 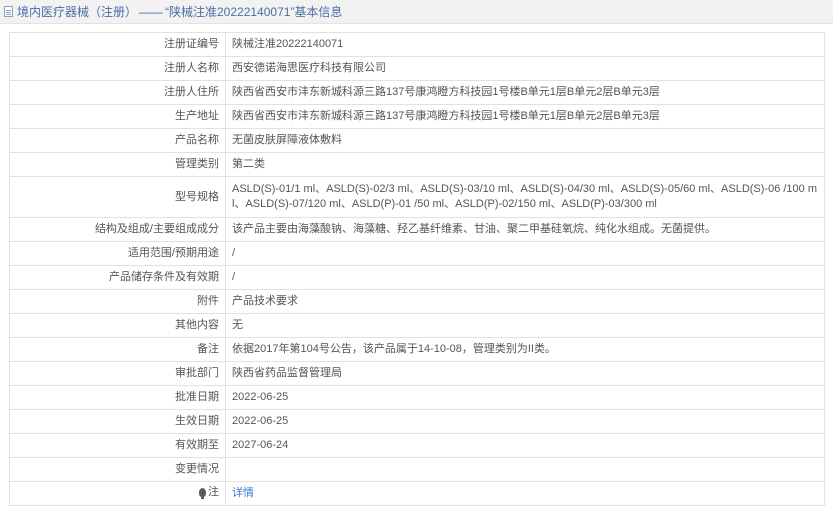 I want to click on row-label: 生效日期, so click(x=117, y=421).